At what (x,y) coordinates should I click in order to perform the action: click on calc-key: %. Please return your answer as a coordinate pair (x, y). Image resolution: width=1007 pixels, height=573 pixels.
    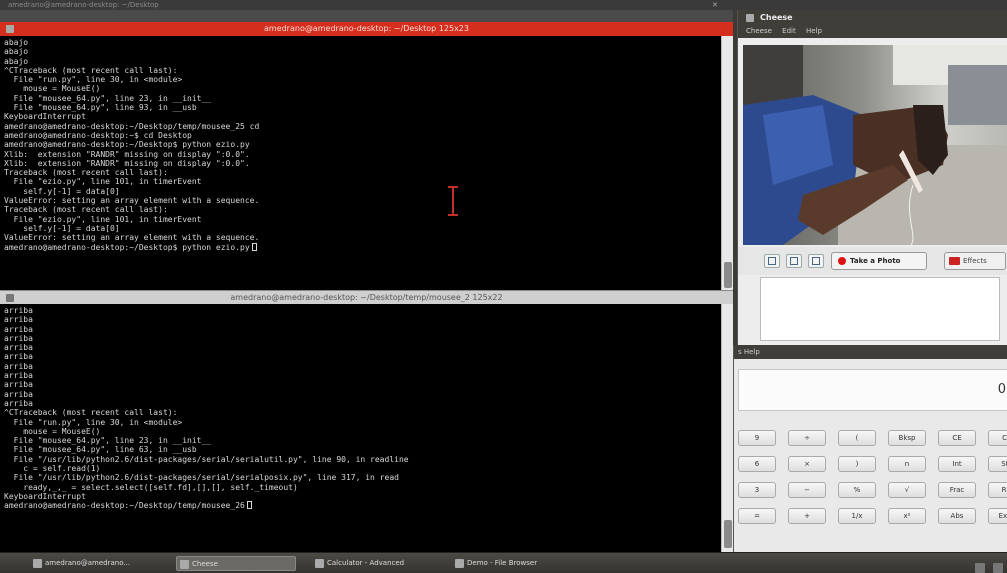
    Looking at the image, I should click on (857, 490).